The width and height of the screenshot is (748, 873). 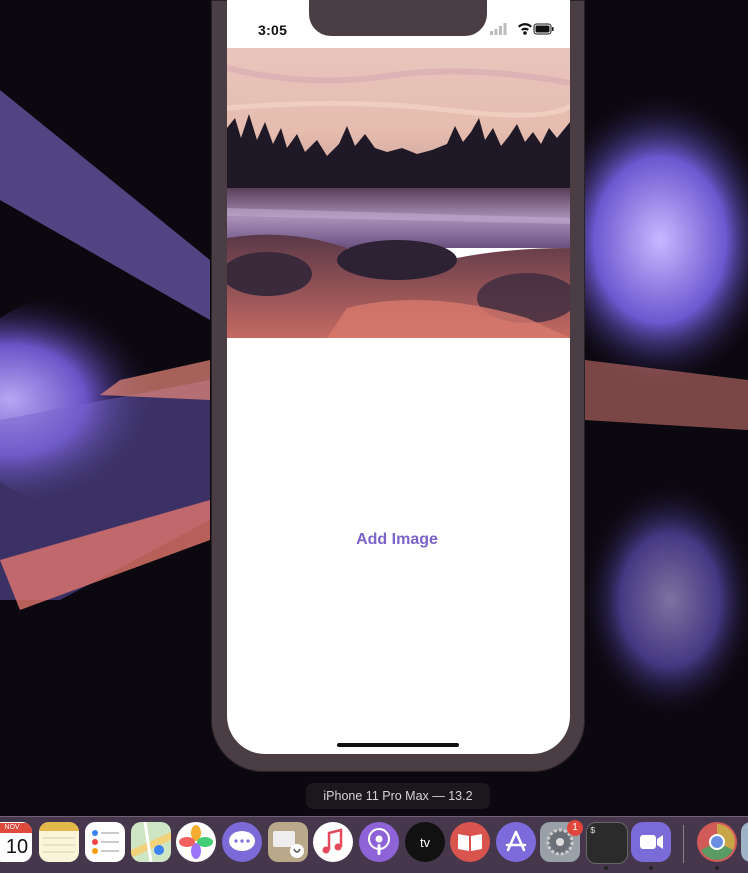 What do you see at coordinates (105, 842) in the screenshot?
I see `reminders-icon` at bounding box center [105, 842].